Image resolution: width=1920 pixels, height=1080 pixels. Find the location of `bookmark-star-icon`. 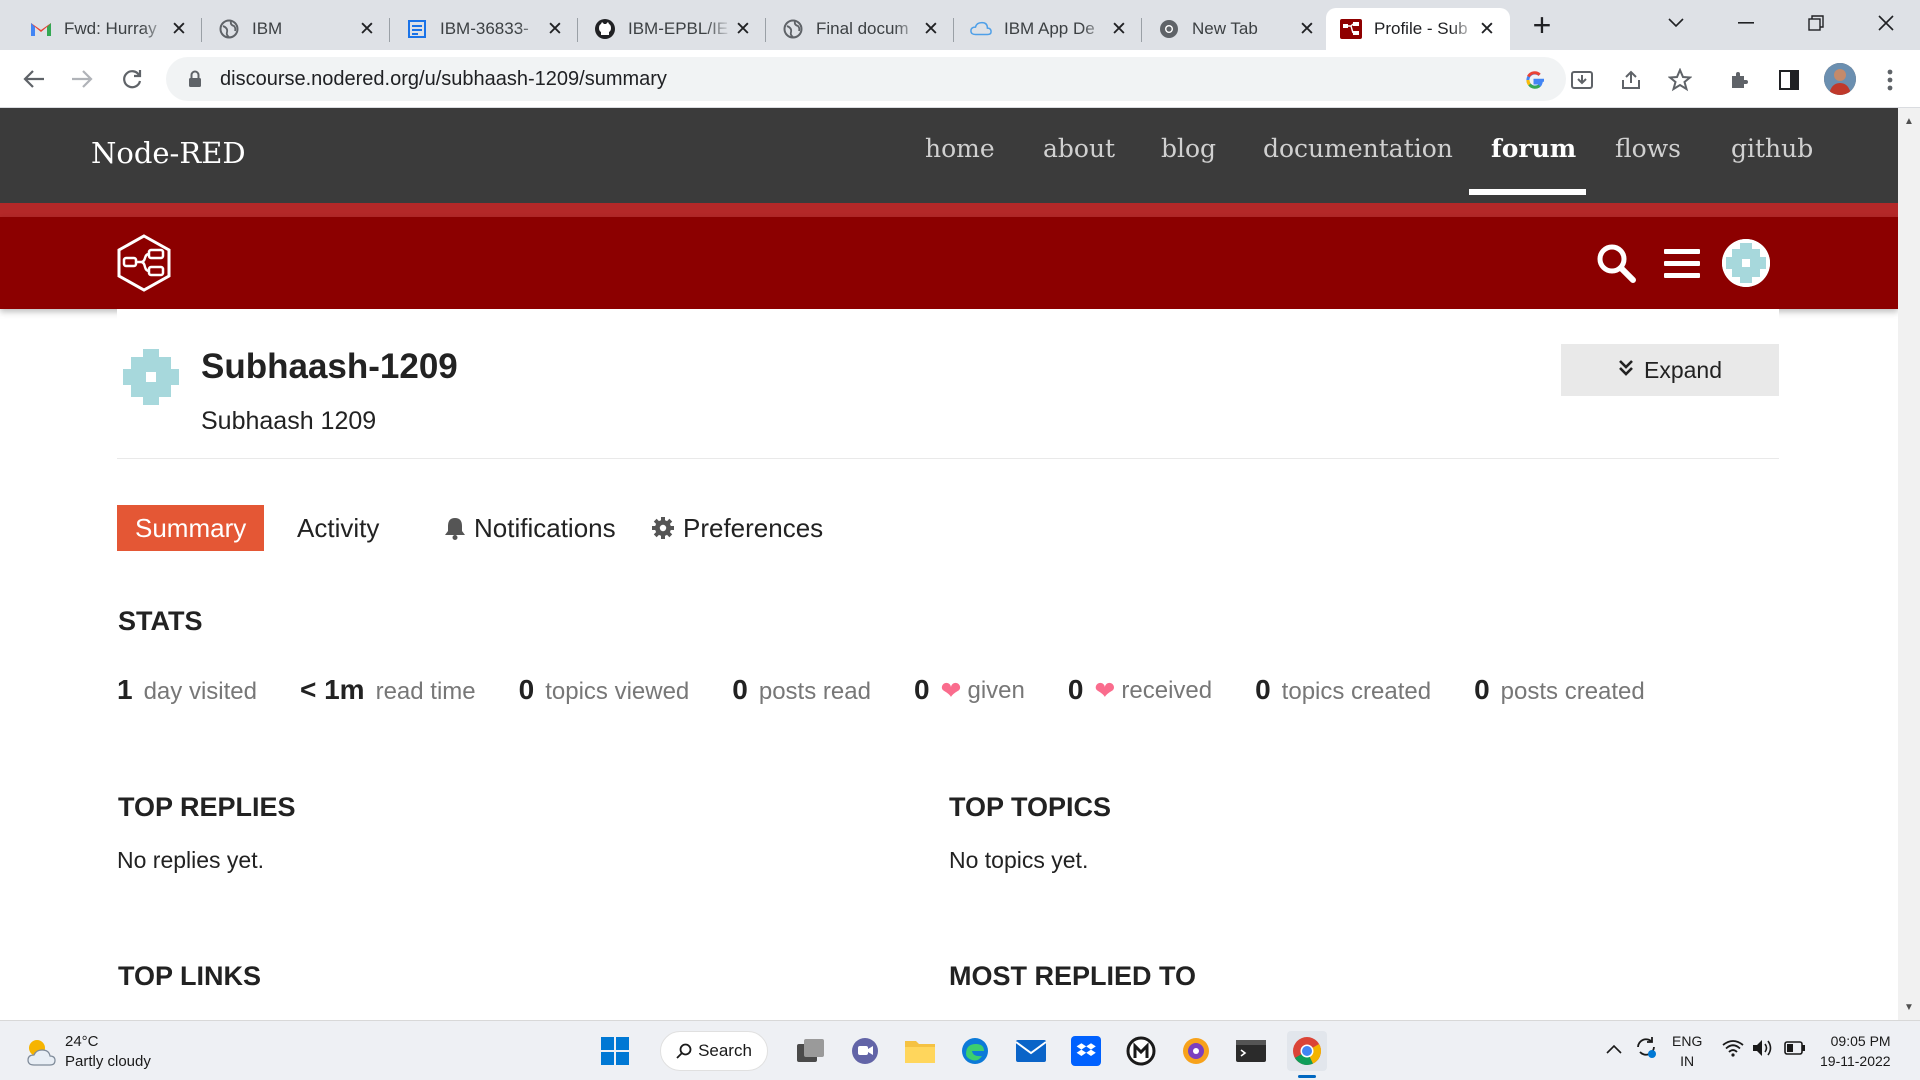

bookmark-star-icon is located at coordinates (1680, 80).